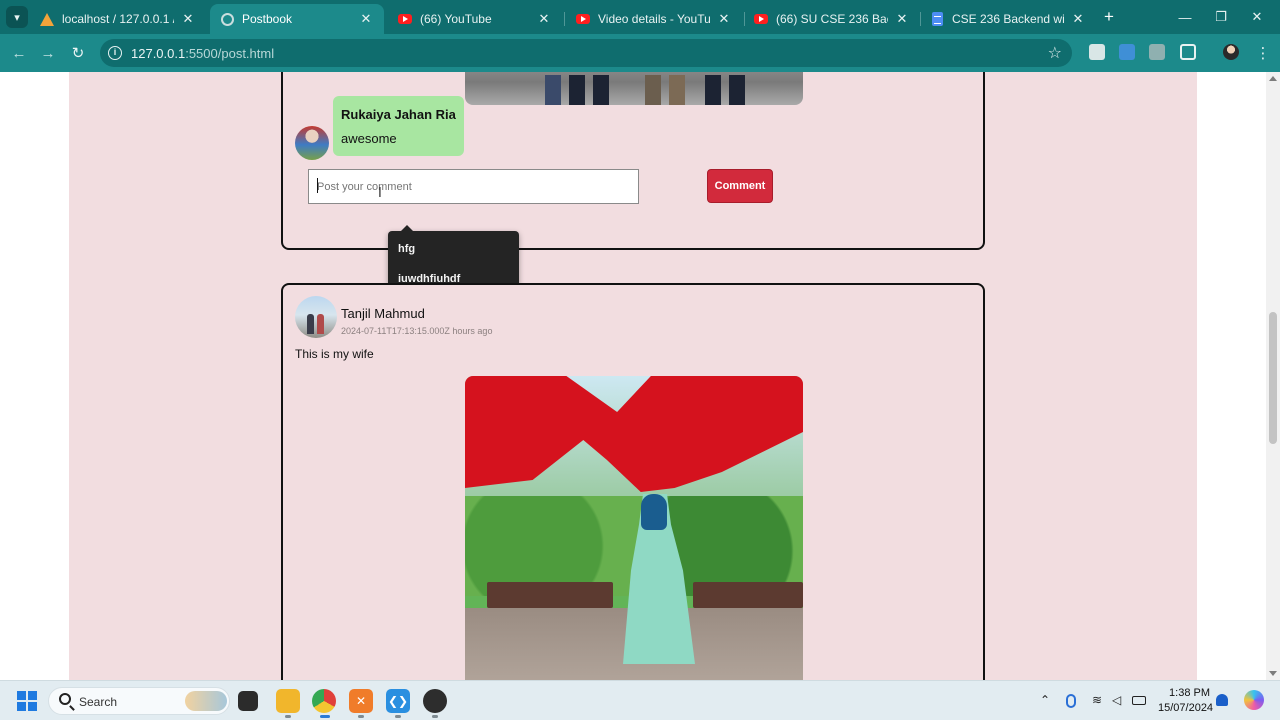 This screenshot has width=1280, height=720. What do you see at coordinates (369, 138) in the screenshot?
I see `comment-text: awesome` at bounding box center [369, 138].